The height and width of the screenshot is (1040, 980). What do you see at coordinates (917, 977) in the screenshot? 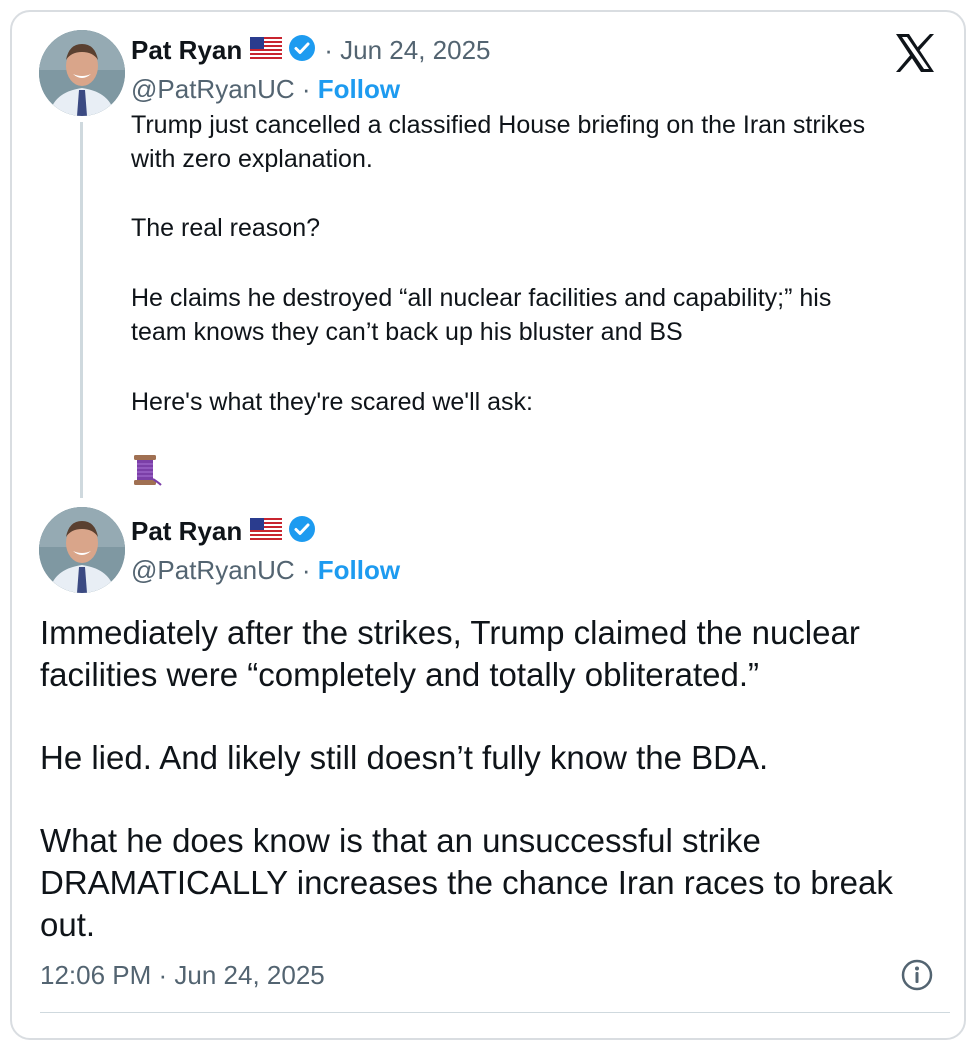
I see `info-icon` at bounding box center [917, 977].